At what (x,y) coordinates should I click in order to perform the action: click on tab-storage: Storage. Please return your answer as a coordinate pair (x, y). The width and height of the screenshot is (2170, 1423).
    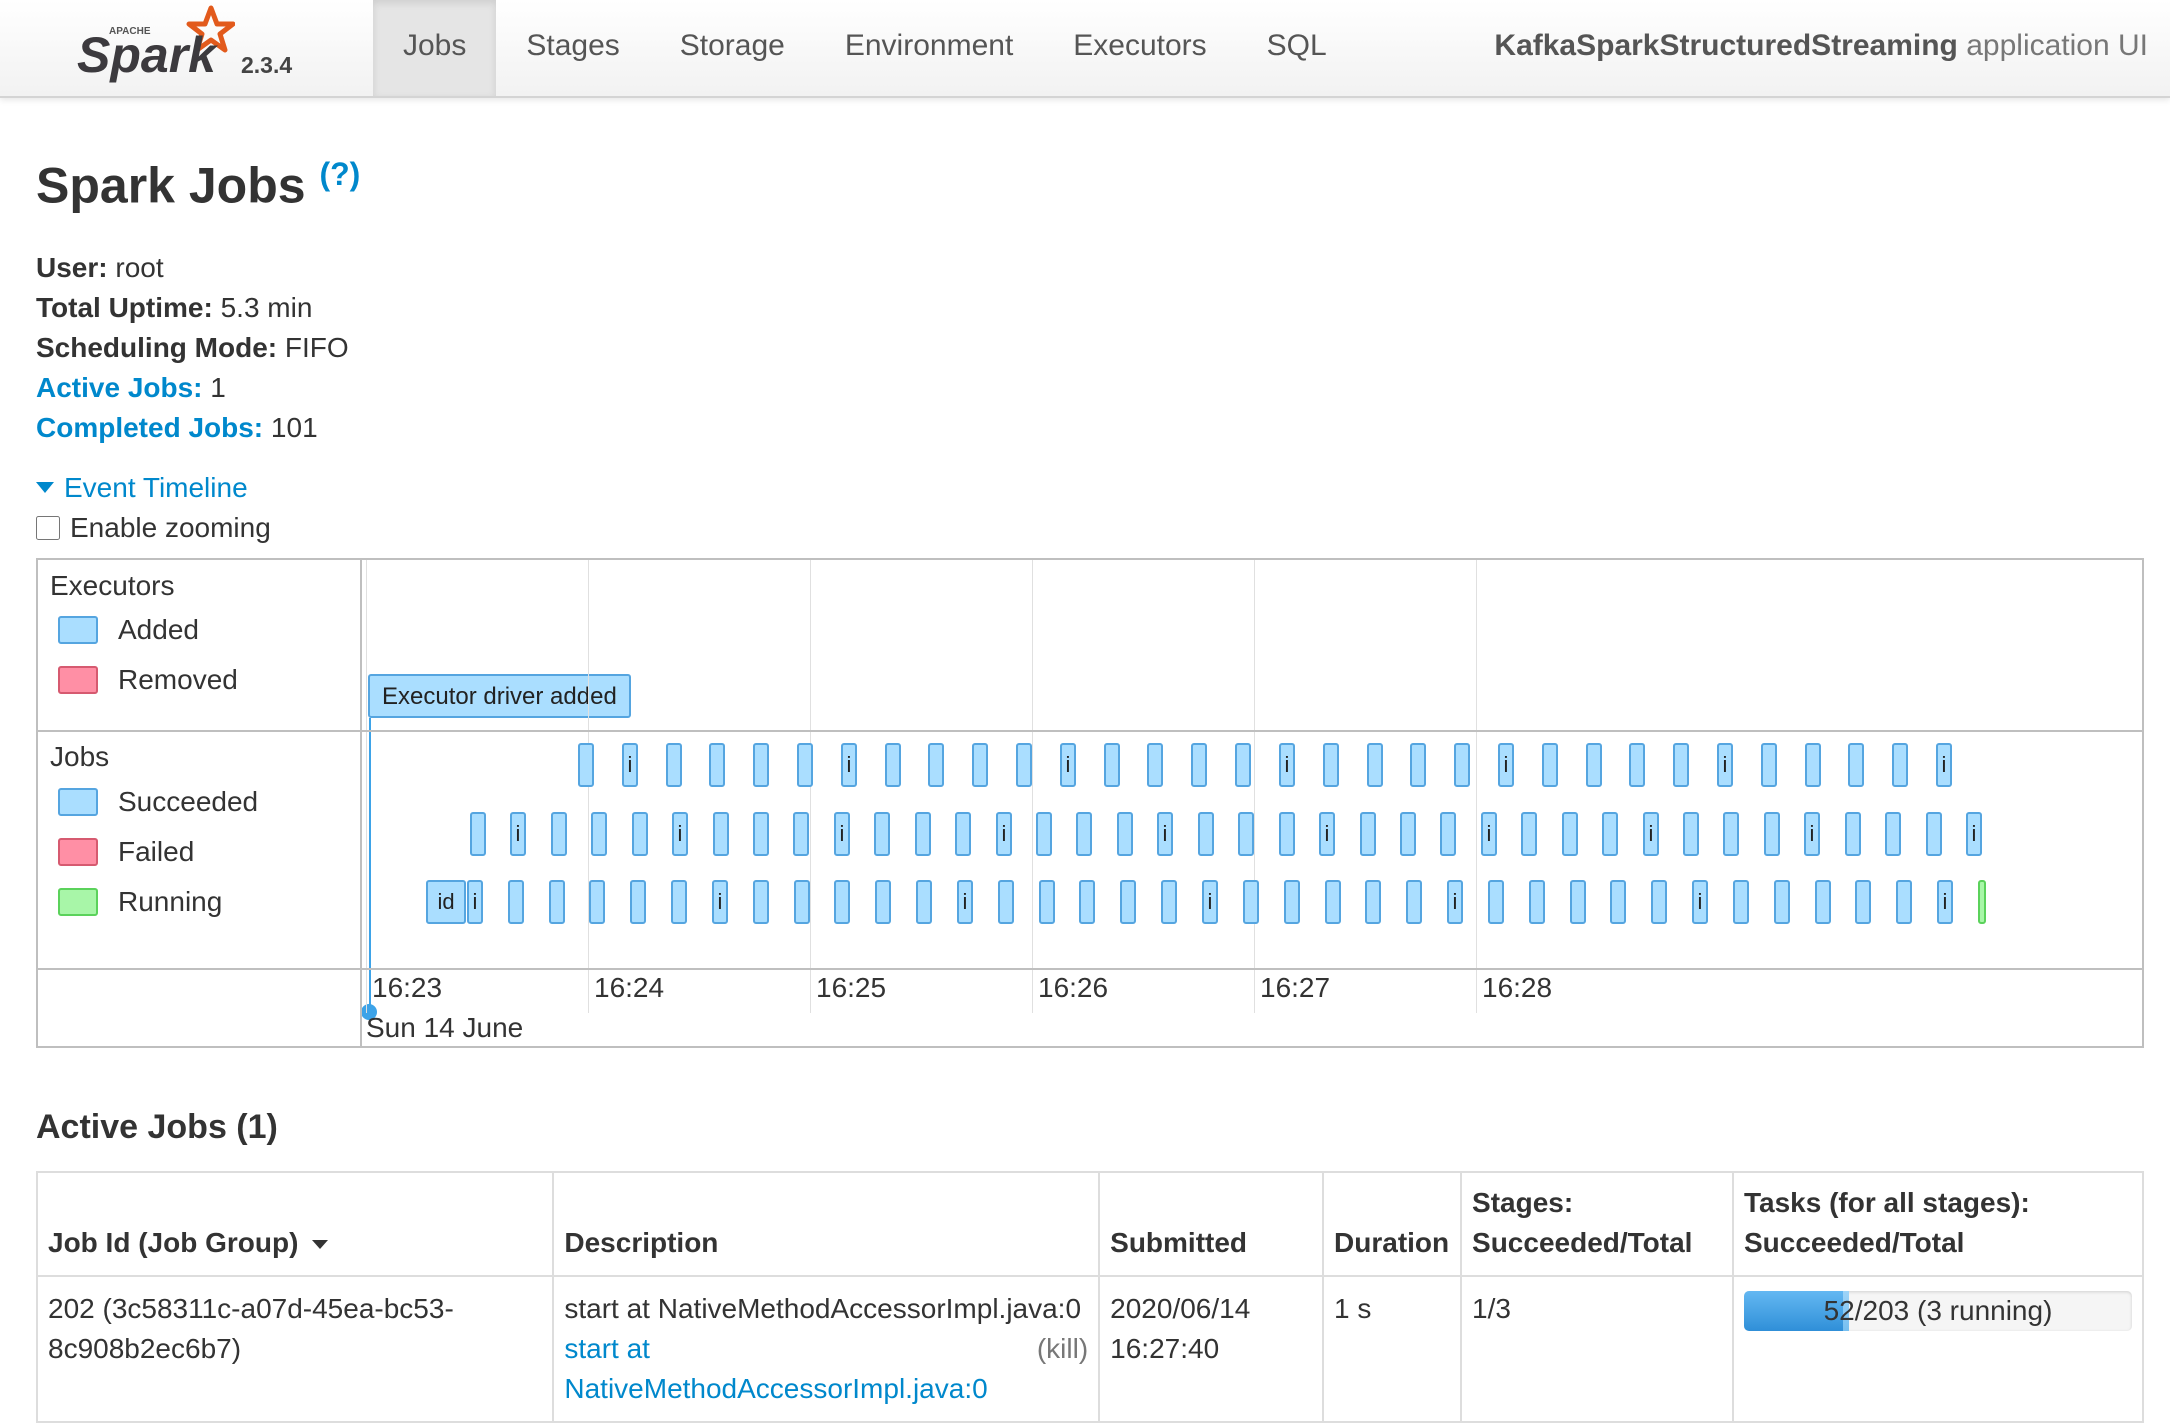
    Looking at the image, I should click on (732, 48).